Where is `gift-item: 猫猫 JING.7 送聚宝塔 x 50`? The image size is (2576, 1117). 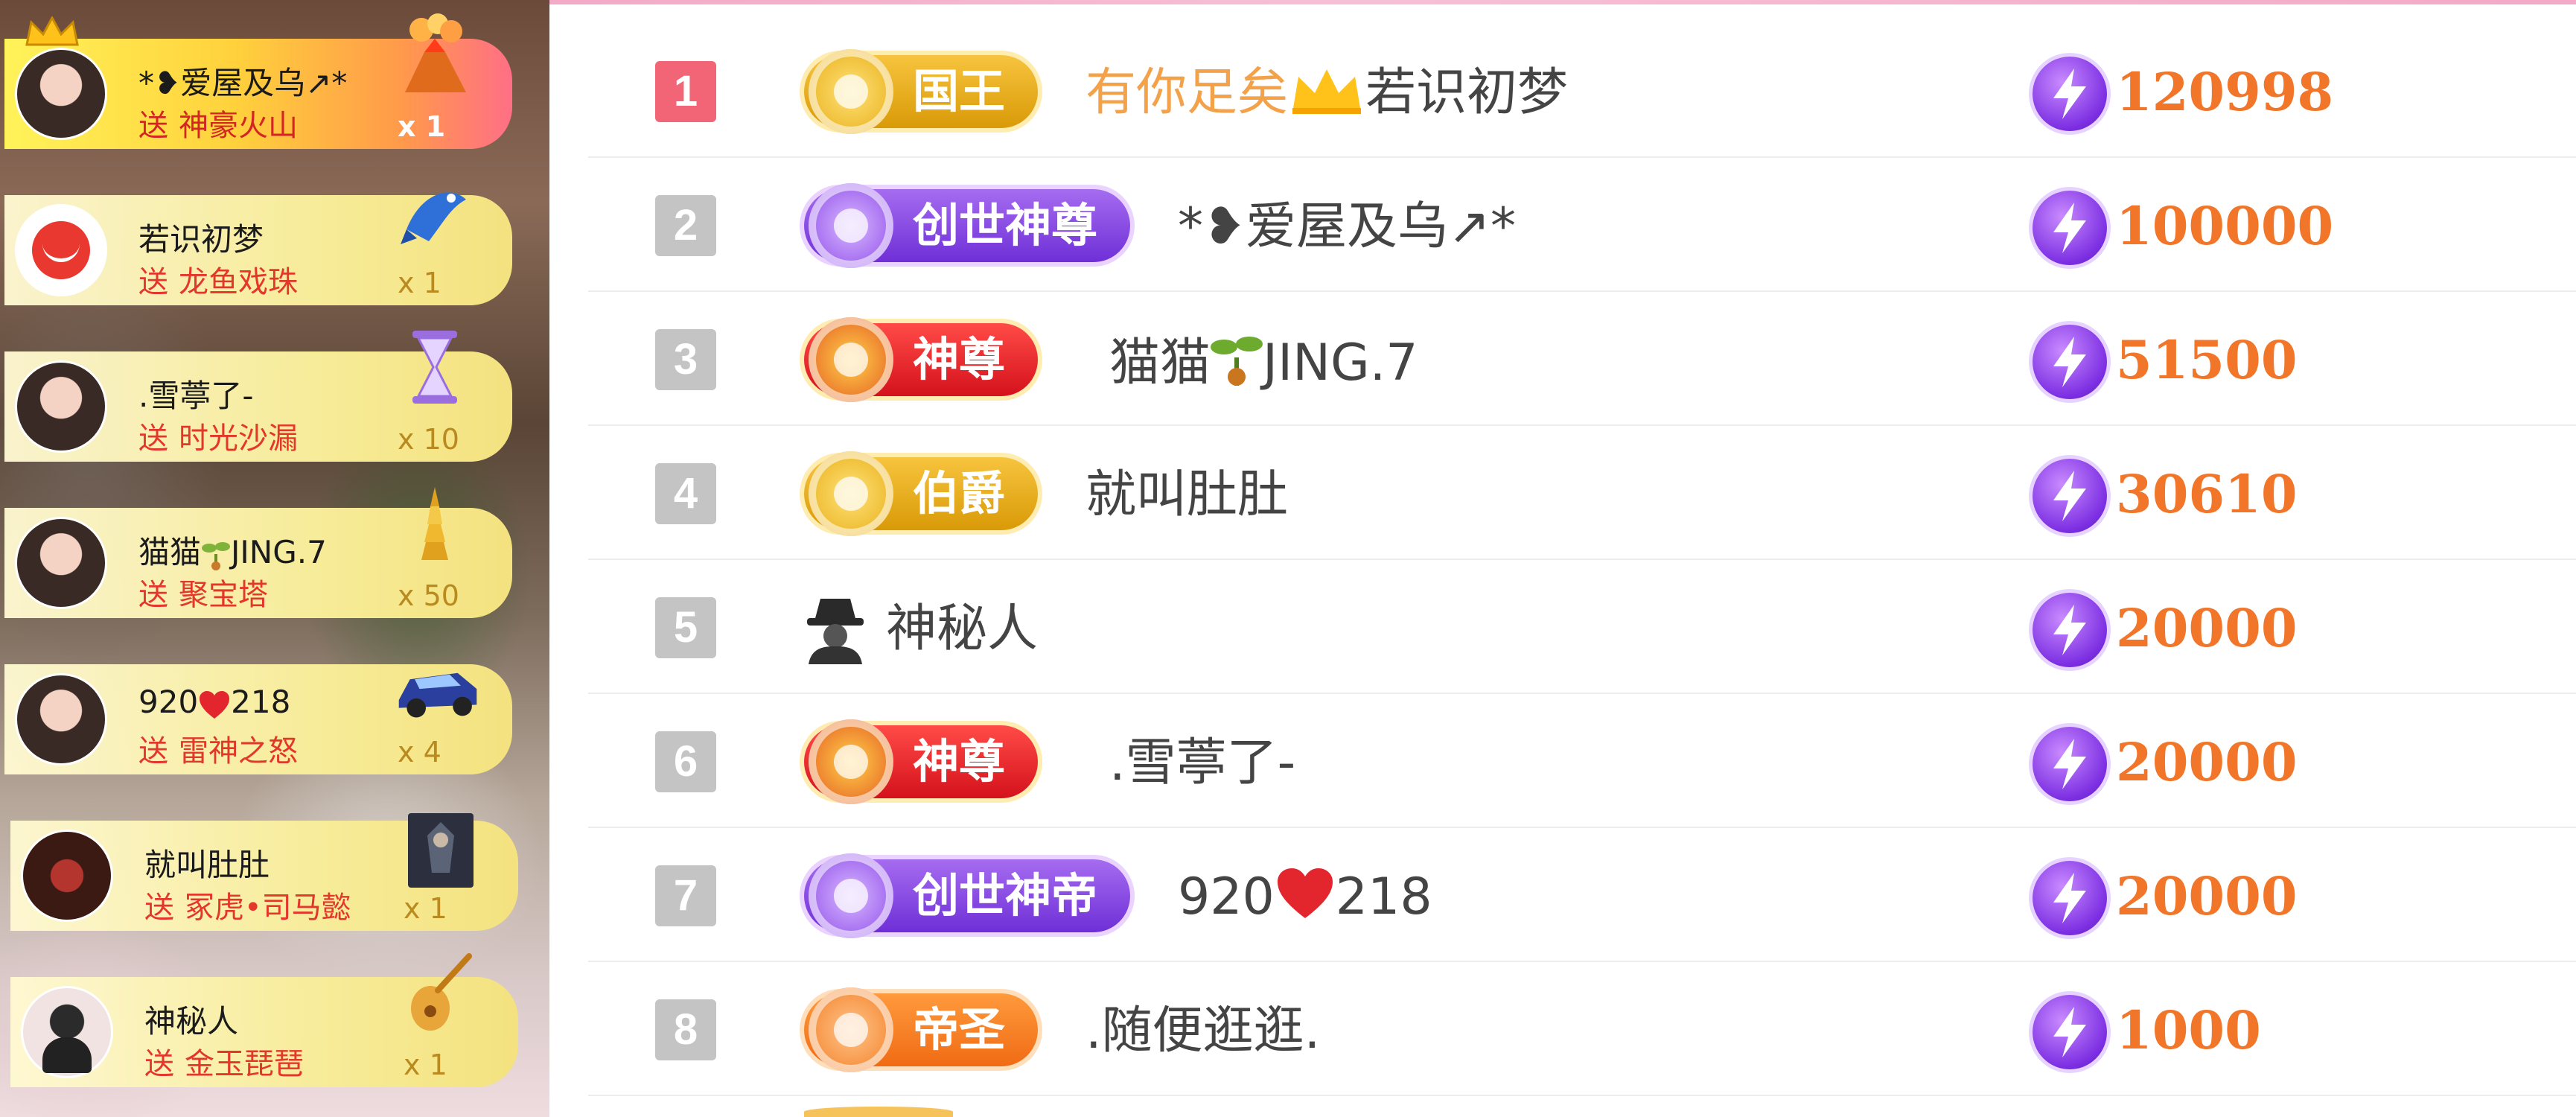
gift-item: 猫猫 JING.7 送聚宝塔 x 50 is located at coordinates (258, 553).